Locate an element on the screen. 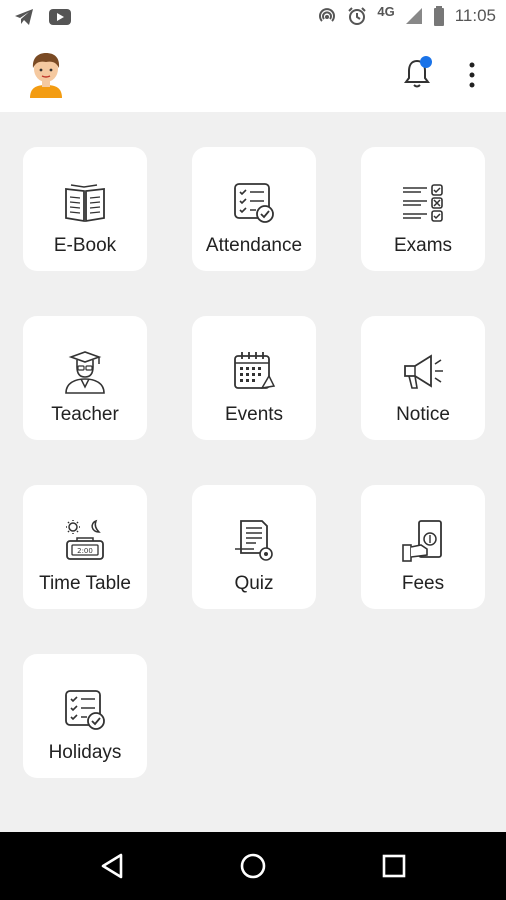 This screenshot has width=506, height=900. tile-label: Time Table is located at coordinates (85, 583).